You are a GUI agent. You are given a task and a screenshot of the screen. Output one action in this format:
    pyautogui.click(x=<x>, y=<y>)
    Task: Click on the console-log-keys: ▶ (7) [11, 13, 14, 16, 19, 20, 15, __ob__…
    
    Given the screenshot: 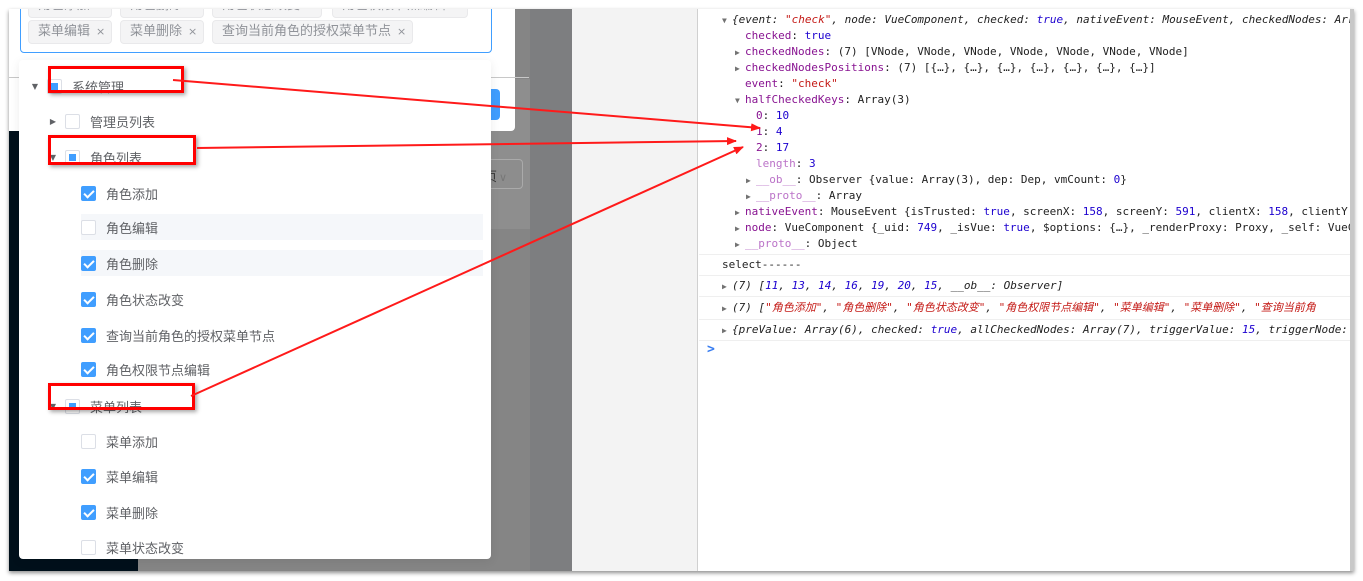 What is the action you would take?
    pyautogui.click(x=892, y=286)
    